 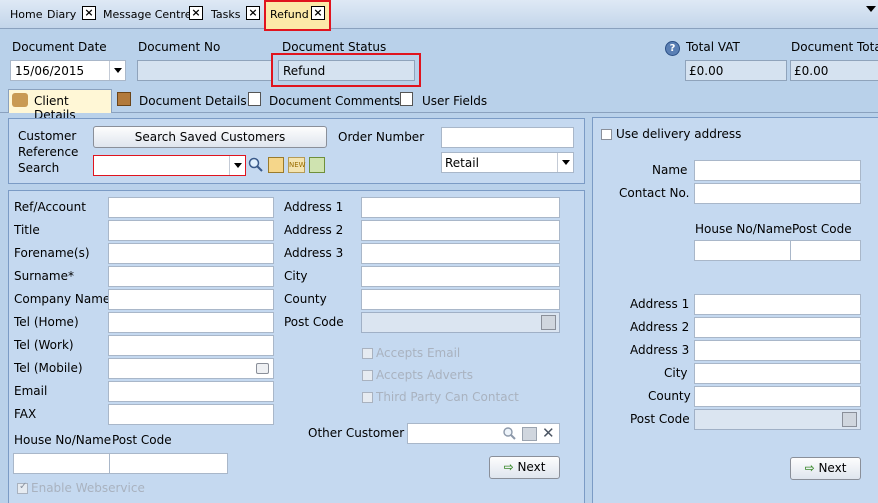 What do you see at coordinates (418, 353) in the screenshot?
I see `accepts-email-label: Accepts Email` at bounding box center [418, 353].